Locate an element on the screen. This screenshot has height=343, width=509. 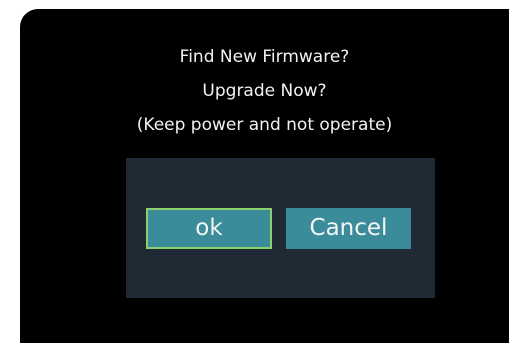
ok-button: ok is located at coordinates (209, 228).